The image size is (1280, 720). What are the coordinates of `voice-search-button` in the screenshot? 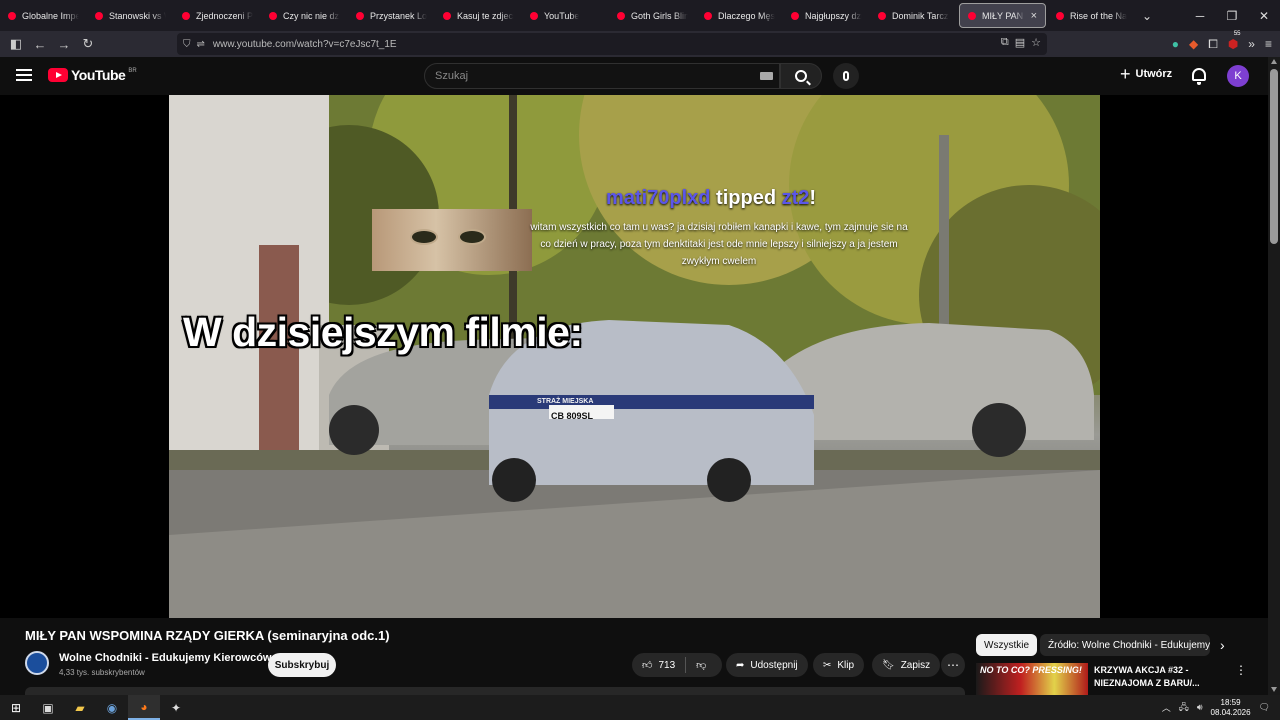 It's located at (846, 76).